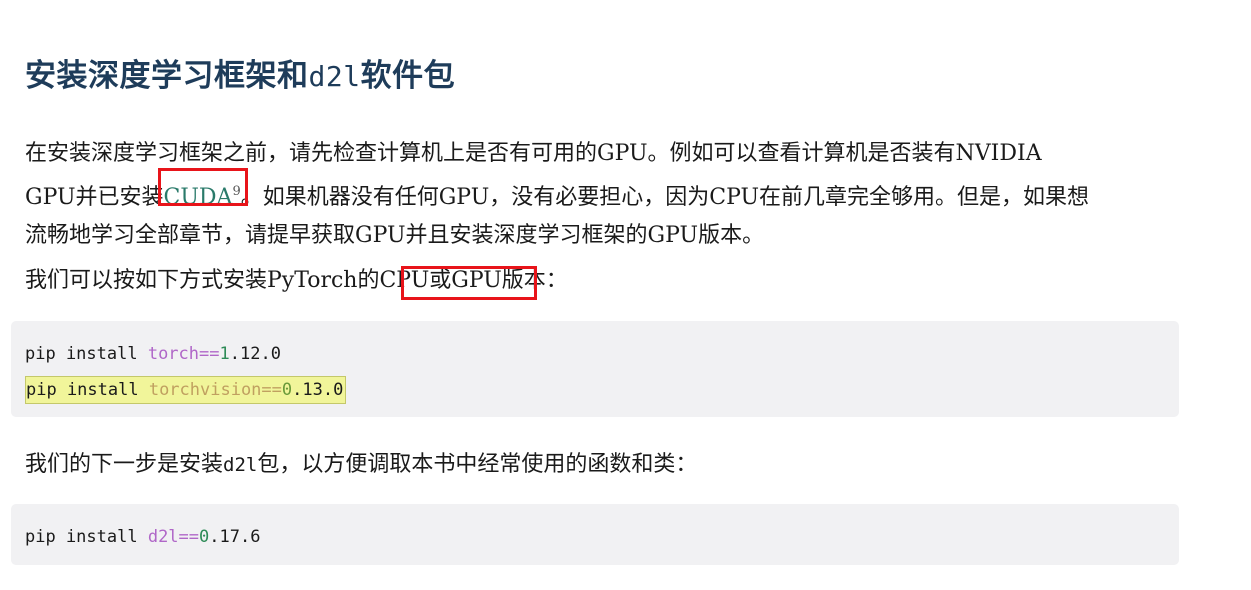 Image resolution: width=1251 pixels, height=590 pixels. Describe the element at coordinates (124, 464) in the screenshot. I see `para3-pre: 我们的下一步是安装` at that location.